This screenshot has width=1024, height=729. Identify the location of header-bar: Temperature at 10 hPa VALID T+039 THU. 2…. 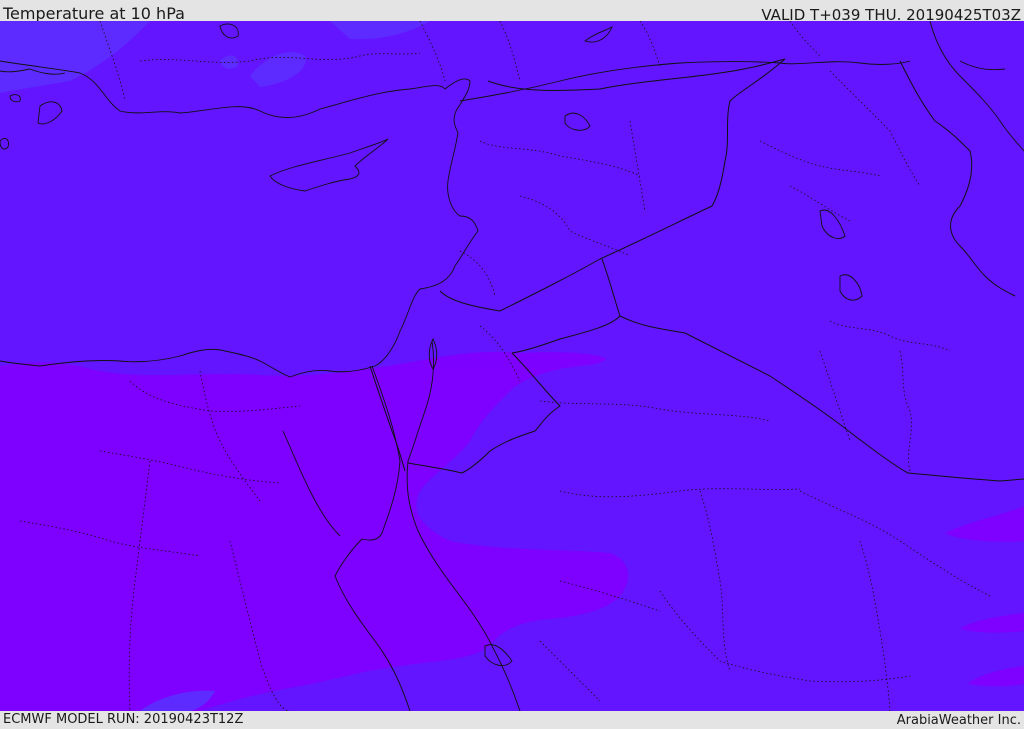
(512, 12).